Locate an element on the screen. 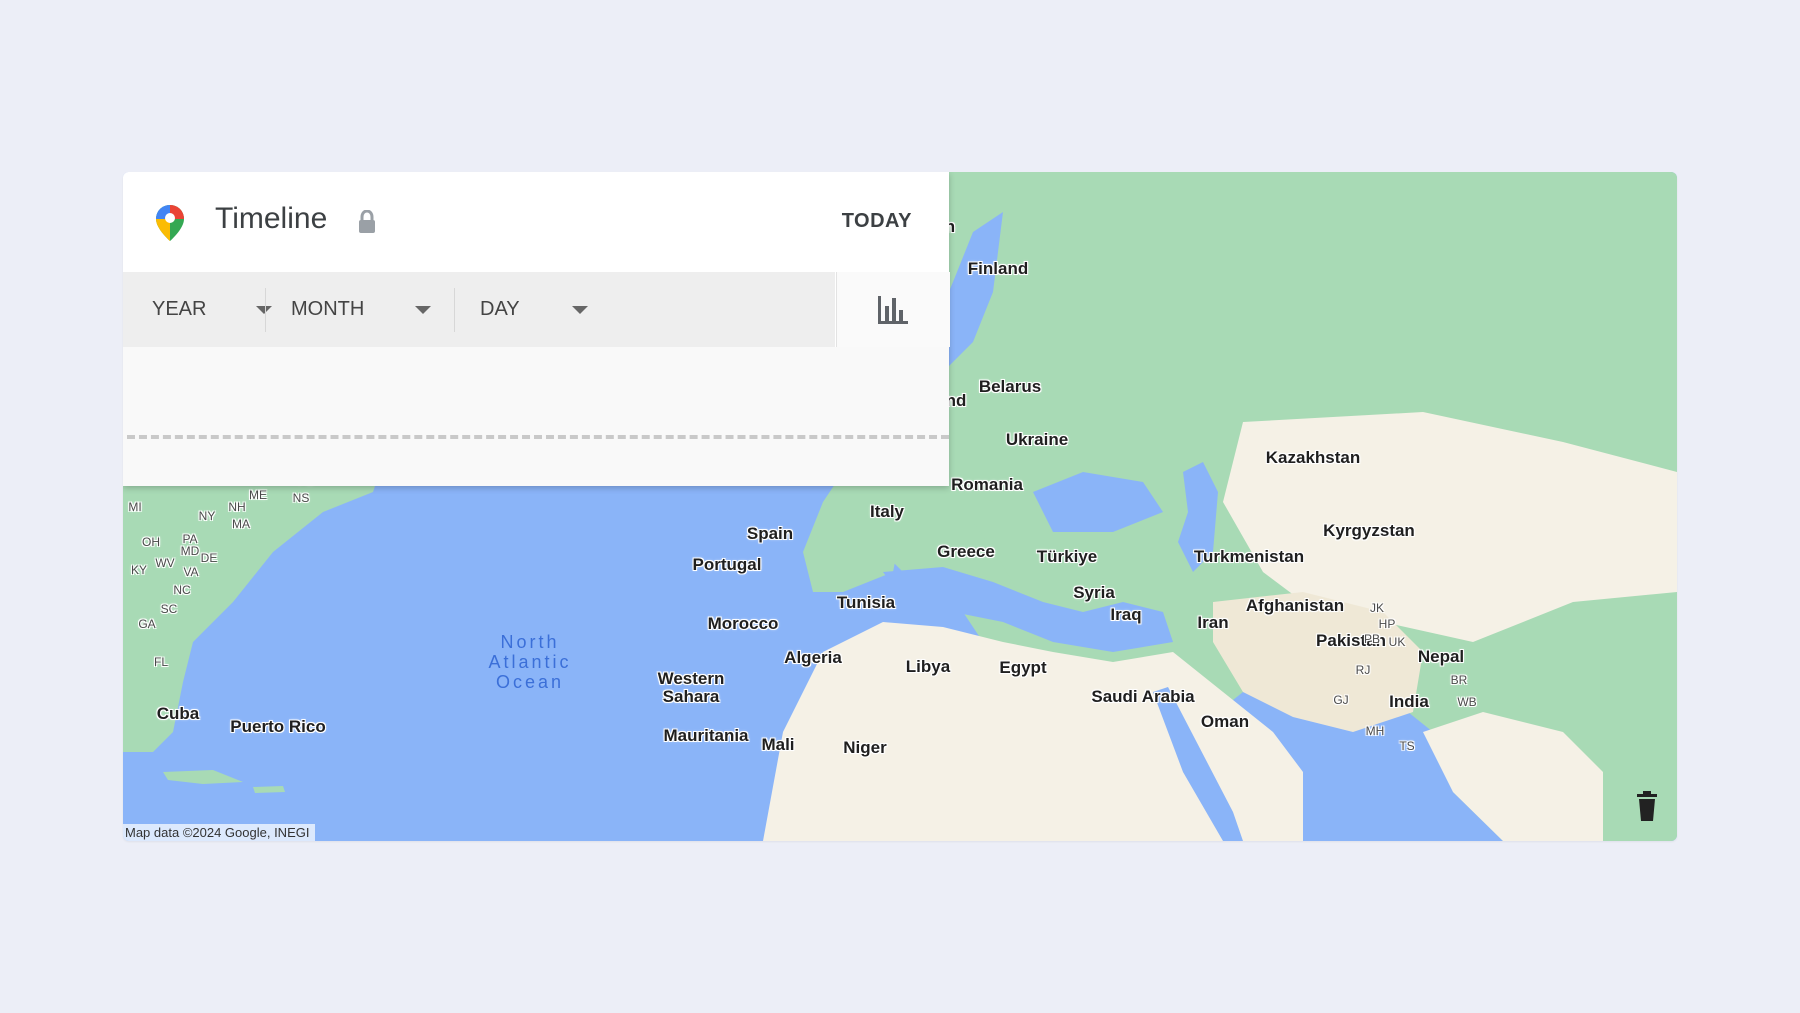 Image resolution: width=1800 pixels, height=1013 pixels. map-label-region: GJ is located at coordinates (1341, 700).